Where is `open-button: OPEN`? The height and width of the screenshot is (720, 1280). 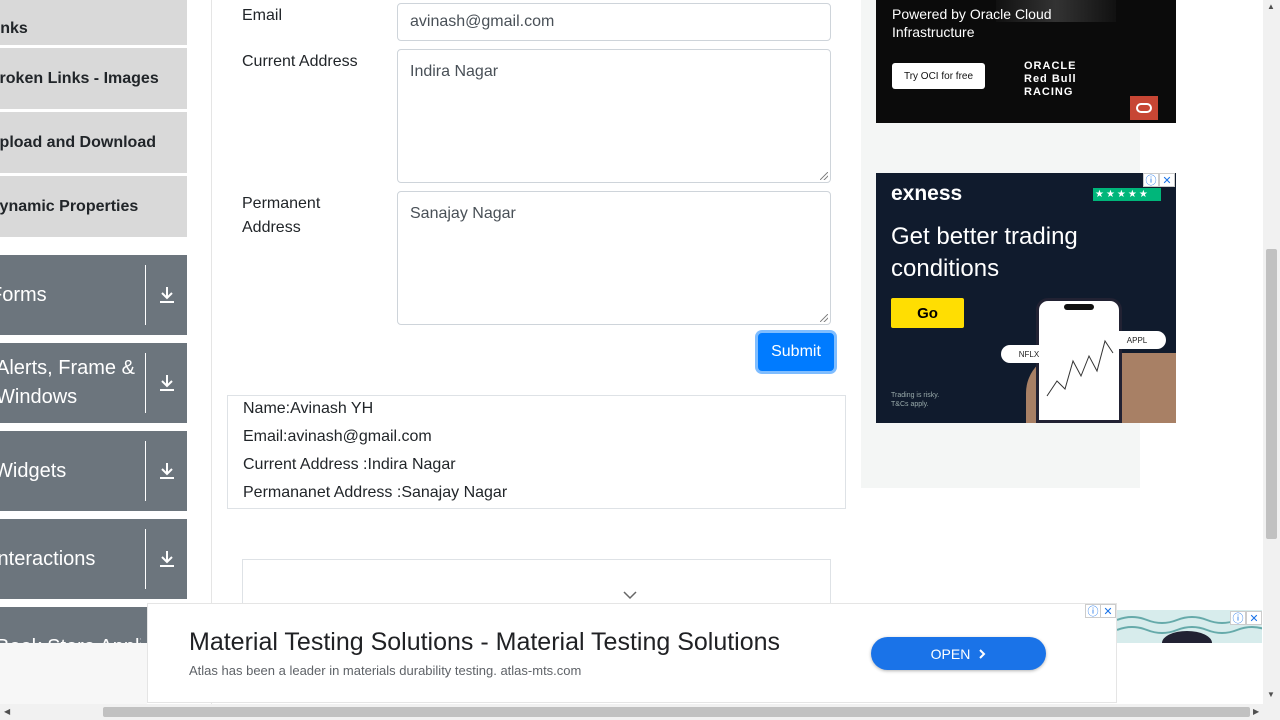 open-button: OPEN is located at coordinates (958, 653).